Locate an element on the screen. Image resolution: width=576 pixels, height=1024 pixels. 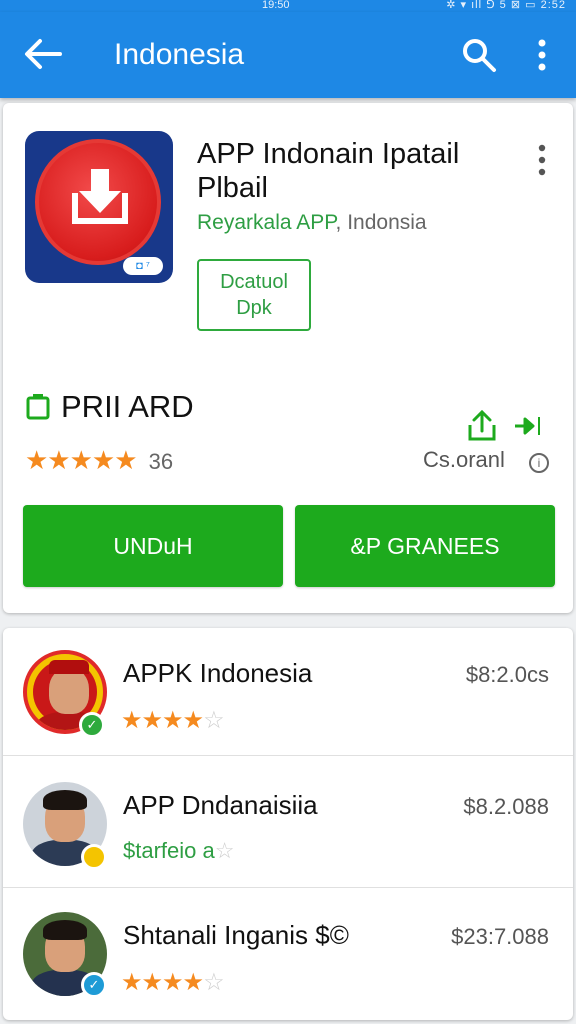
item-subtitle: $tarfeio a☆ is located at coordinates (179, 850).